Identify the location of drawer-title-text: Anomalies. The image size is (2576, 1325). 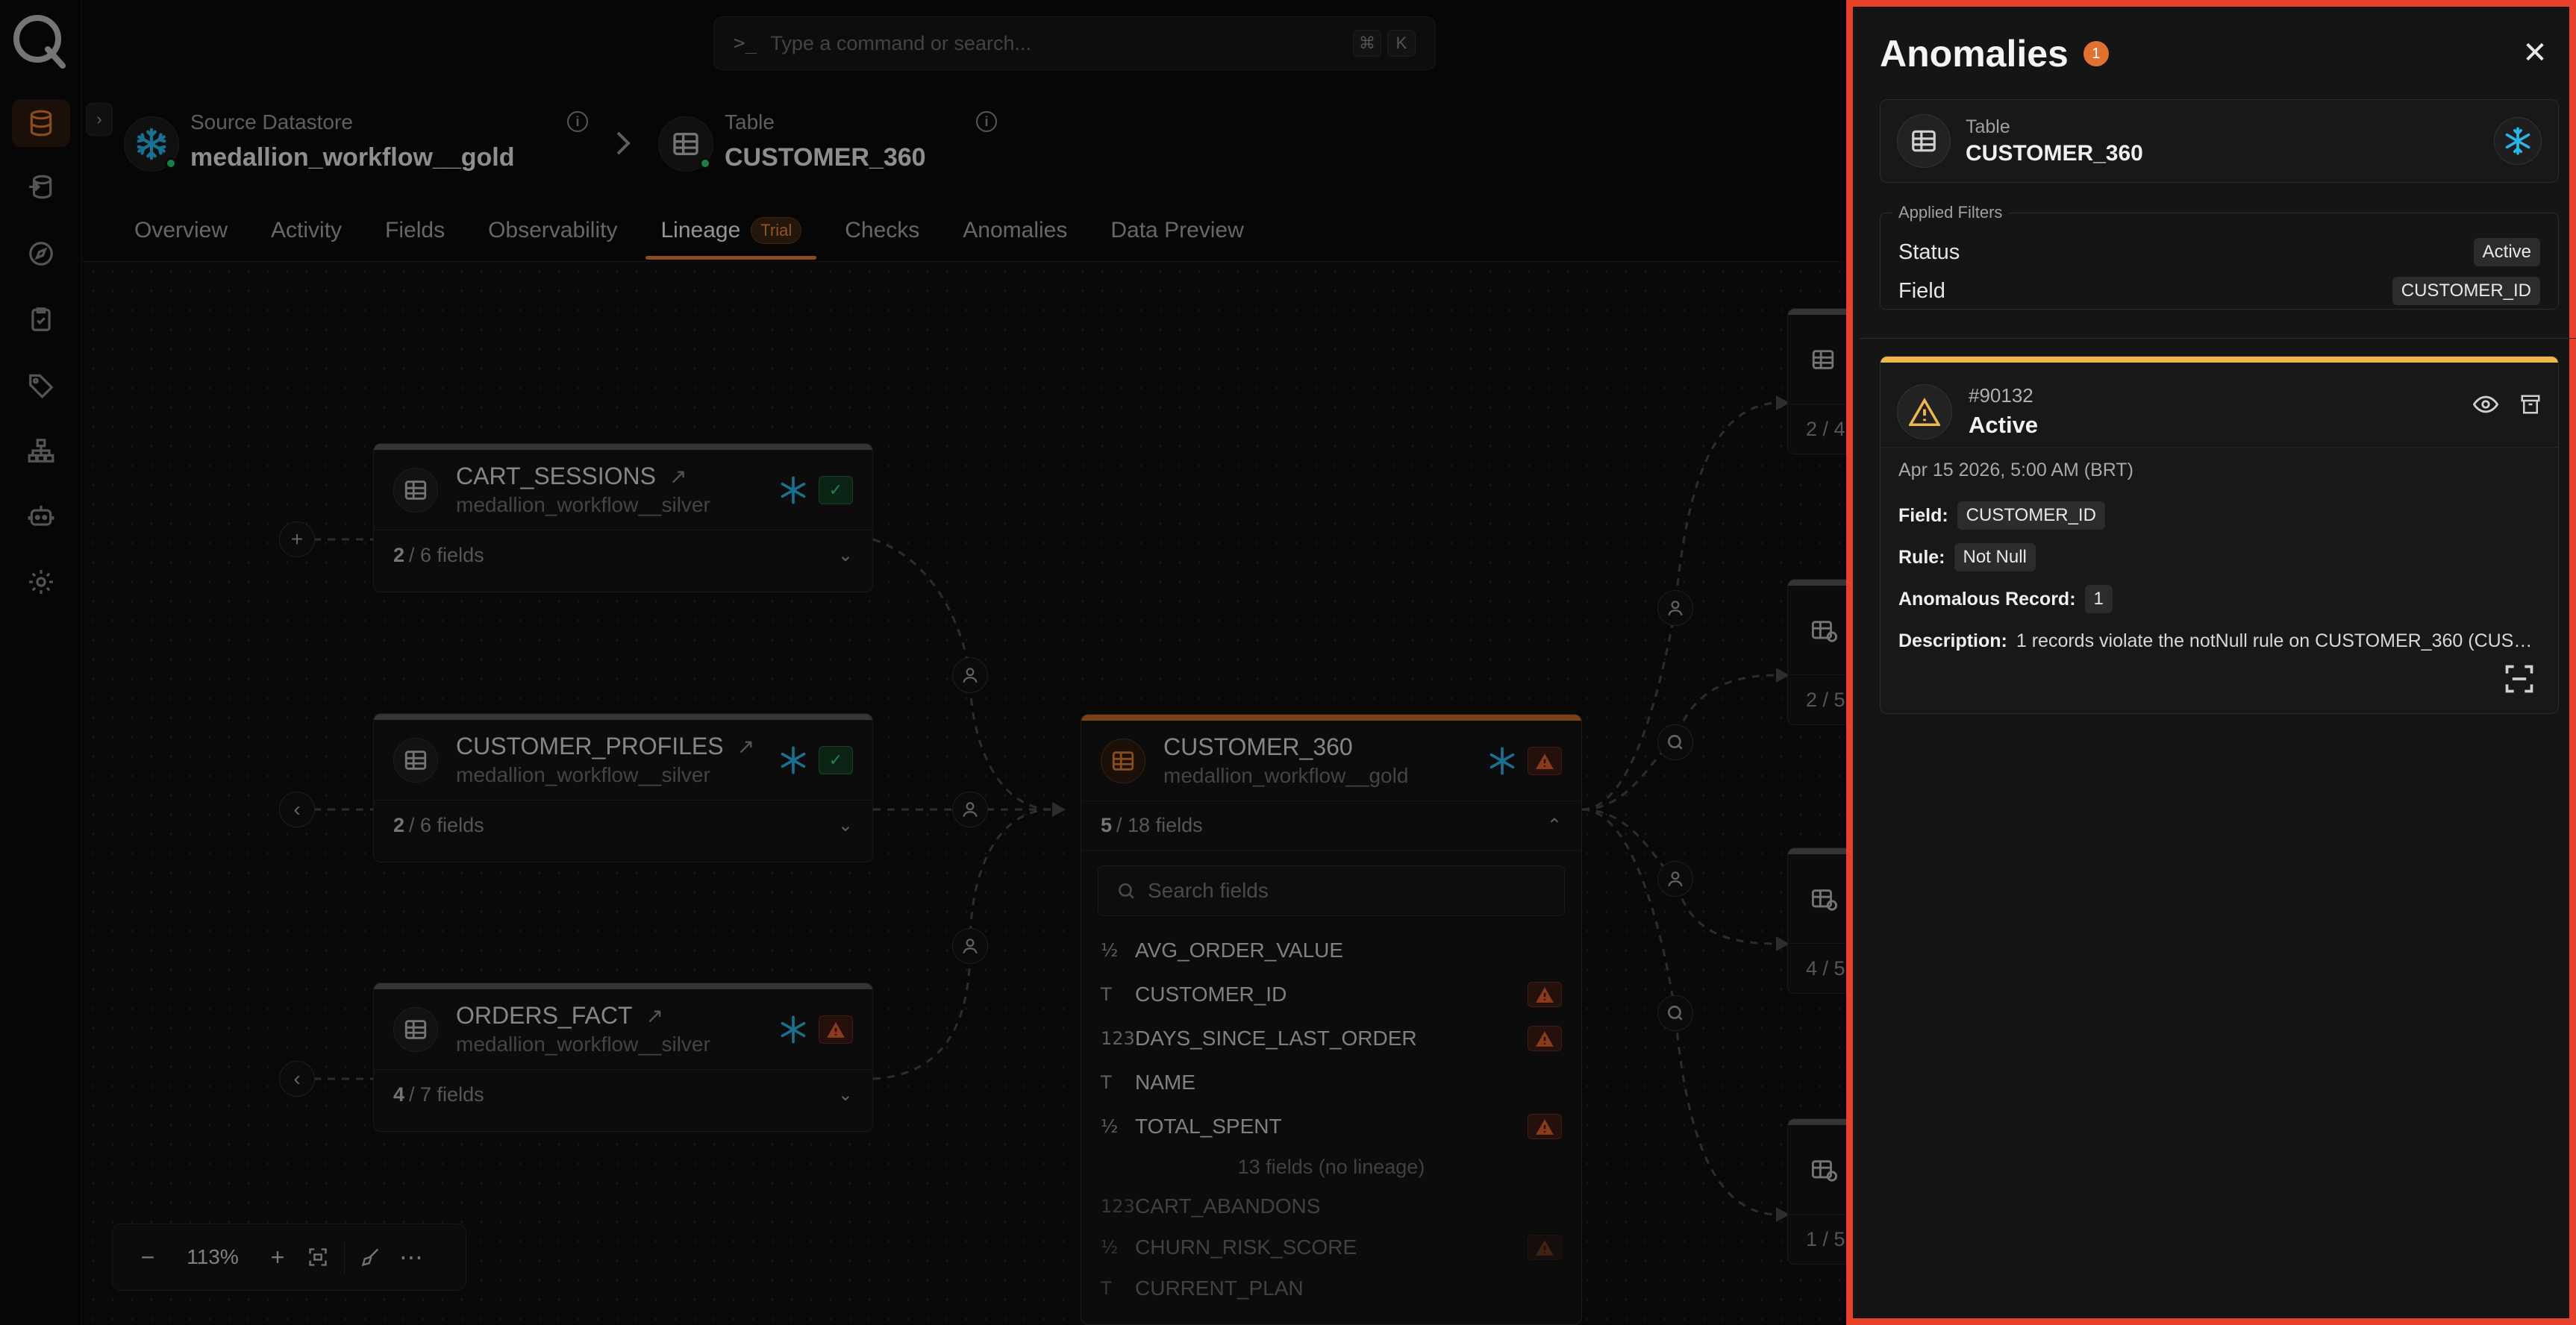
(1974, 54).